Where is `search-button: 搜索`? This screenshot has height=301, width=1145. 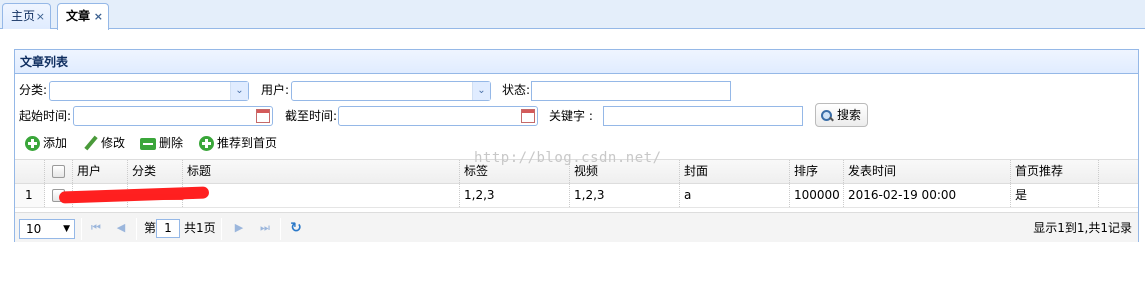
search-button: 搜索 is located at coordinates (842, 115).